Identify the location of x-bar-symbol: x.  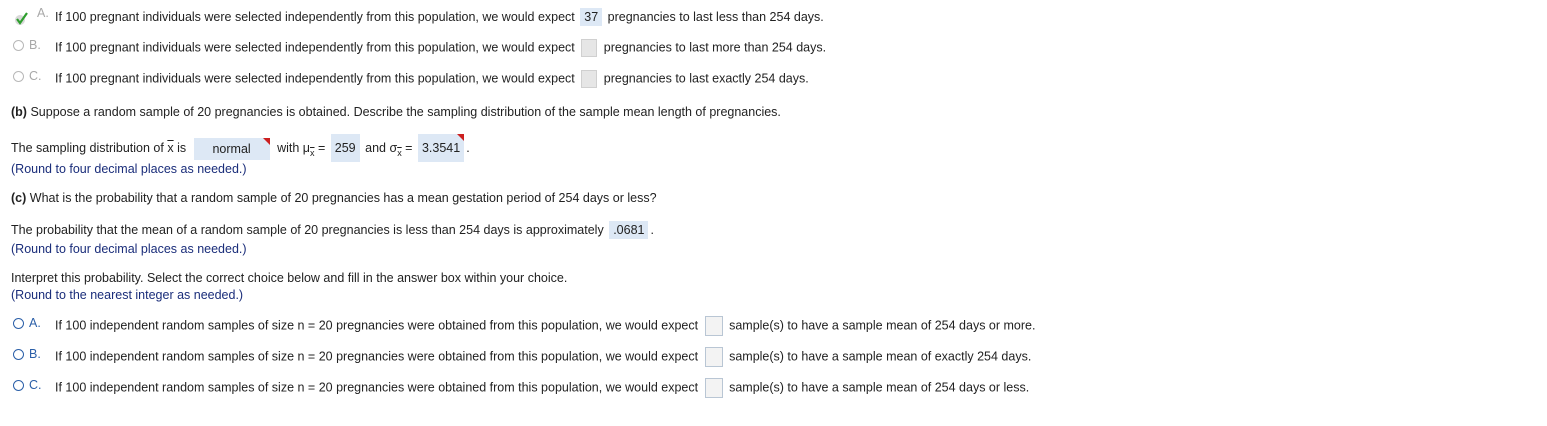
(170, 148).